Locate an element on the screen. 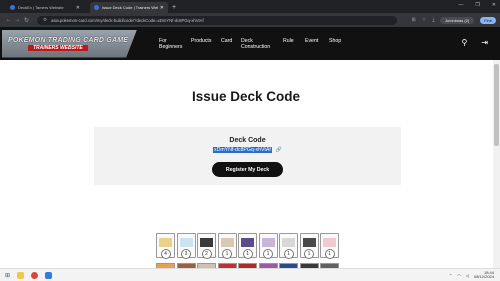 The image size is (500, 281). reload-icon: ↻ is located at coordinates (26, 20).